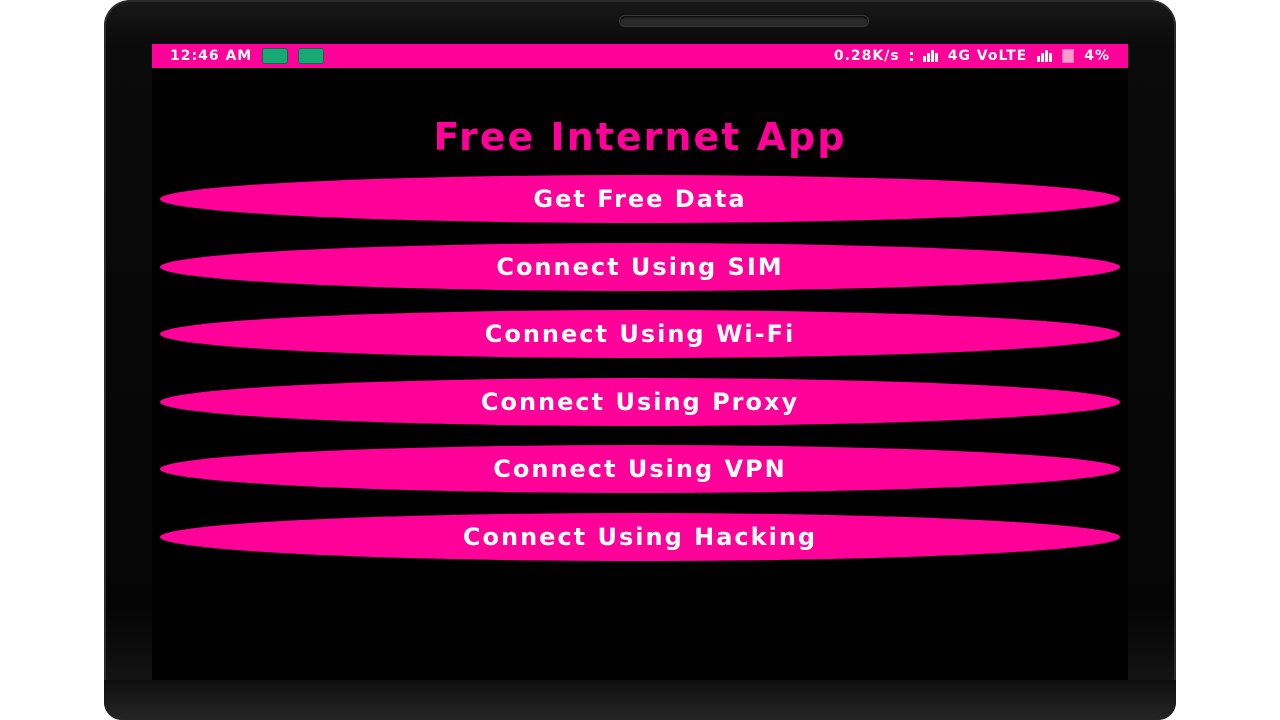 This screenshot has height=720, width=1280. I want to click on connect-vpn-button: Connect Using VPN, so click(640, 469).